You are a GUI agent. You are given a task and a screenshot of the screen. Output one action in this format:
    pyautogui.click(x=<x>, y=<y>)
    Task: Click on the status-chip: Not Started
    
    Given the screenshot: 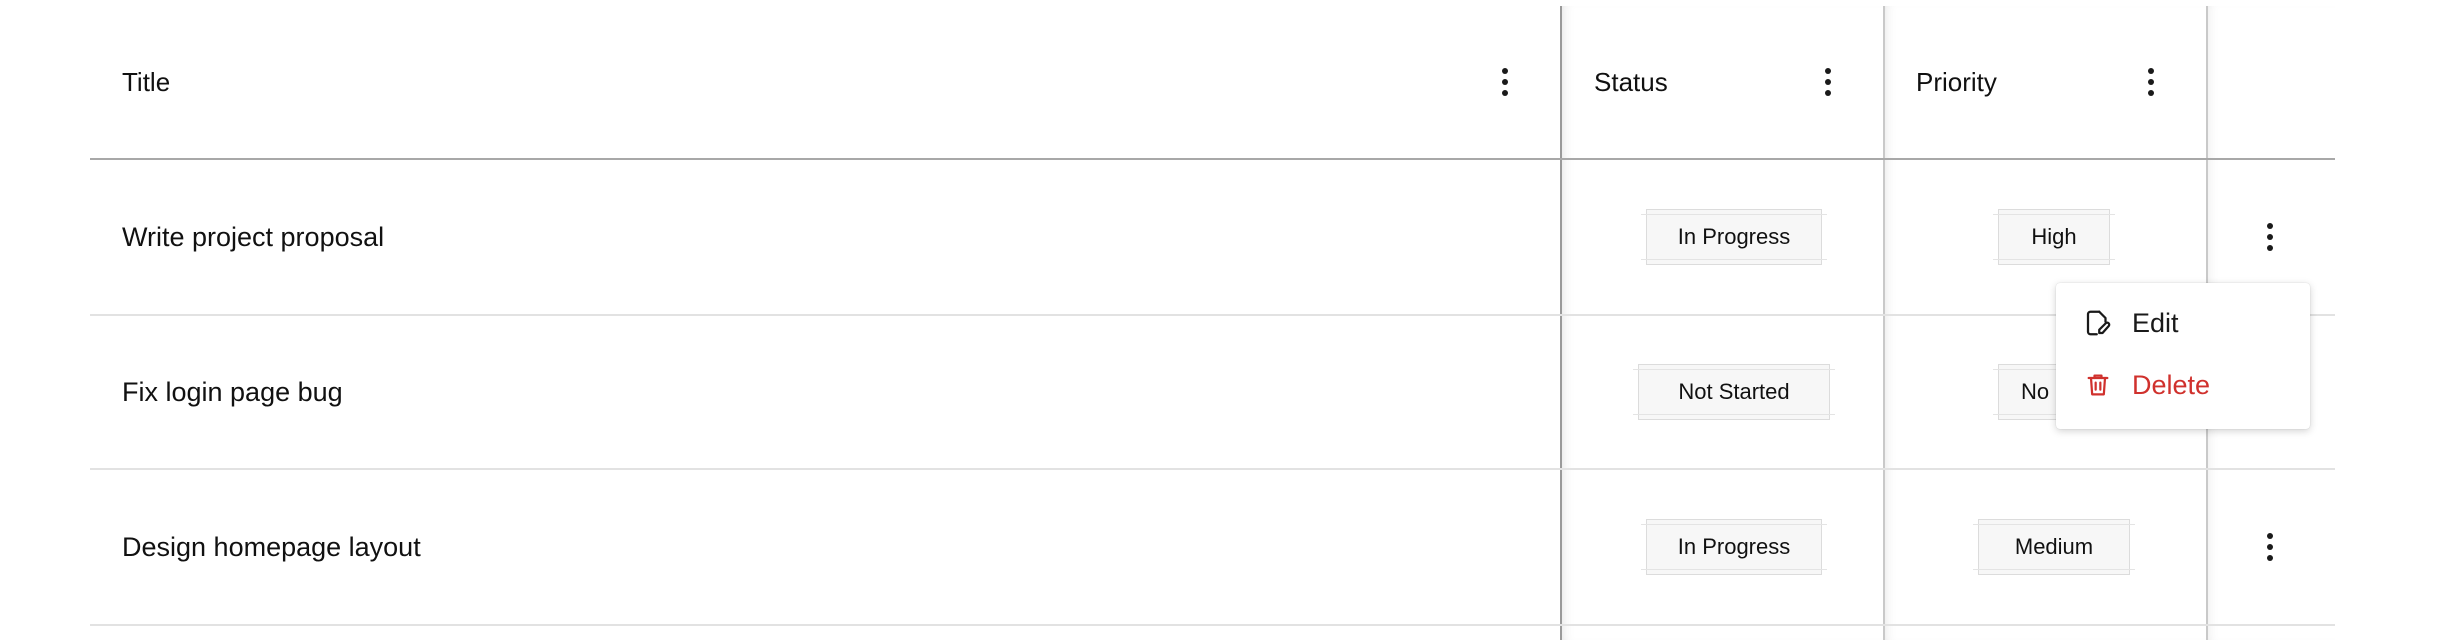 What is the action you would take?
    pyautogui.click(x=1734, y=392)
    